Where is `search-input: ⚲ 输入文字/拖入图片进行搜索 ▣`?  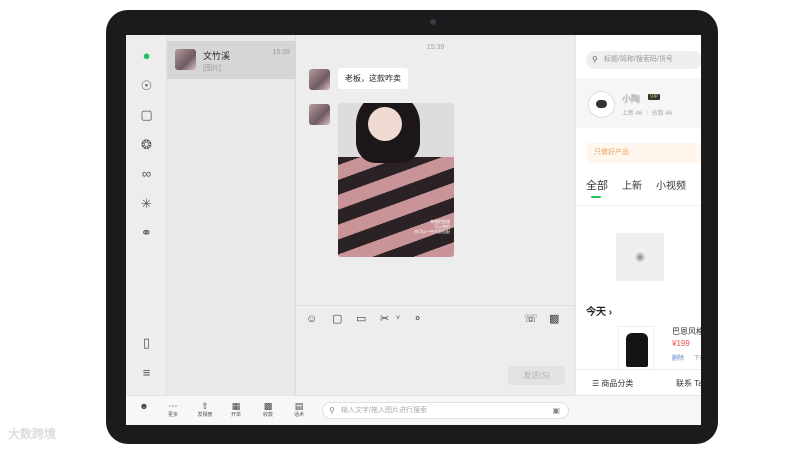 search-input: ⚲ 输入文字/拖入图片进行搜索 ▣ is located at coordinates (445, 410).